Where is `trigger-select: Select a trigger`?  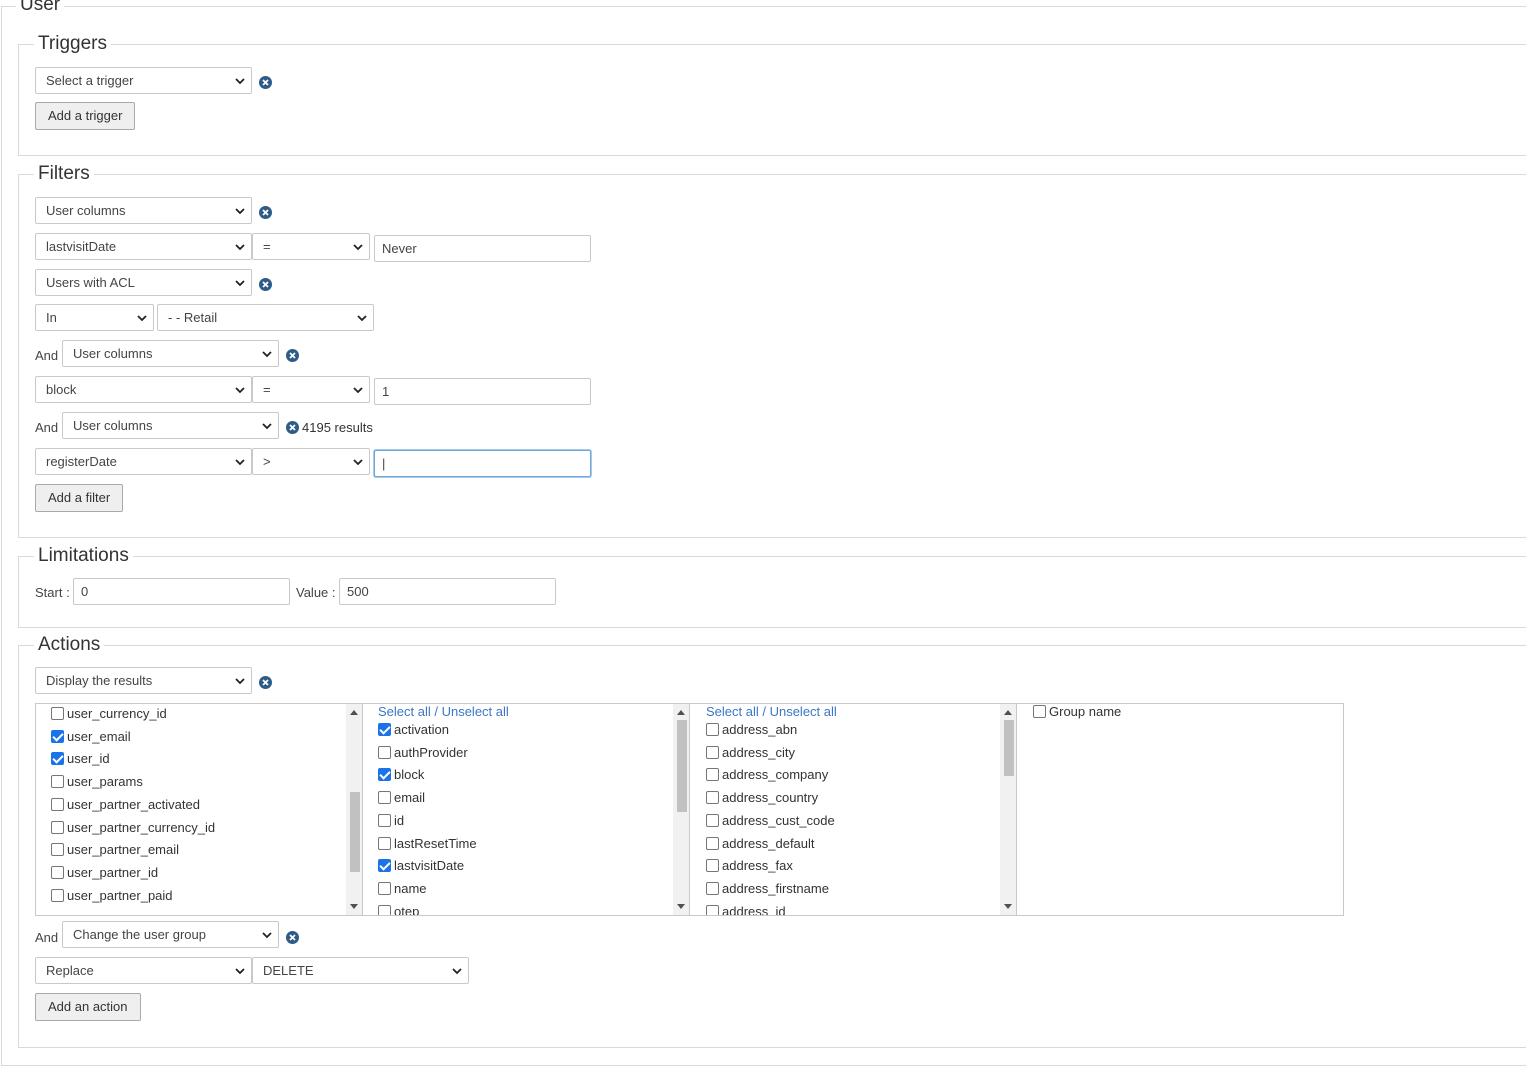 trigger-select: Select a trigger is located at coordinates (143, 80).